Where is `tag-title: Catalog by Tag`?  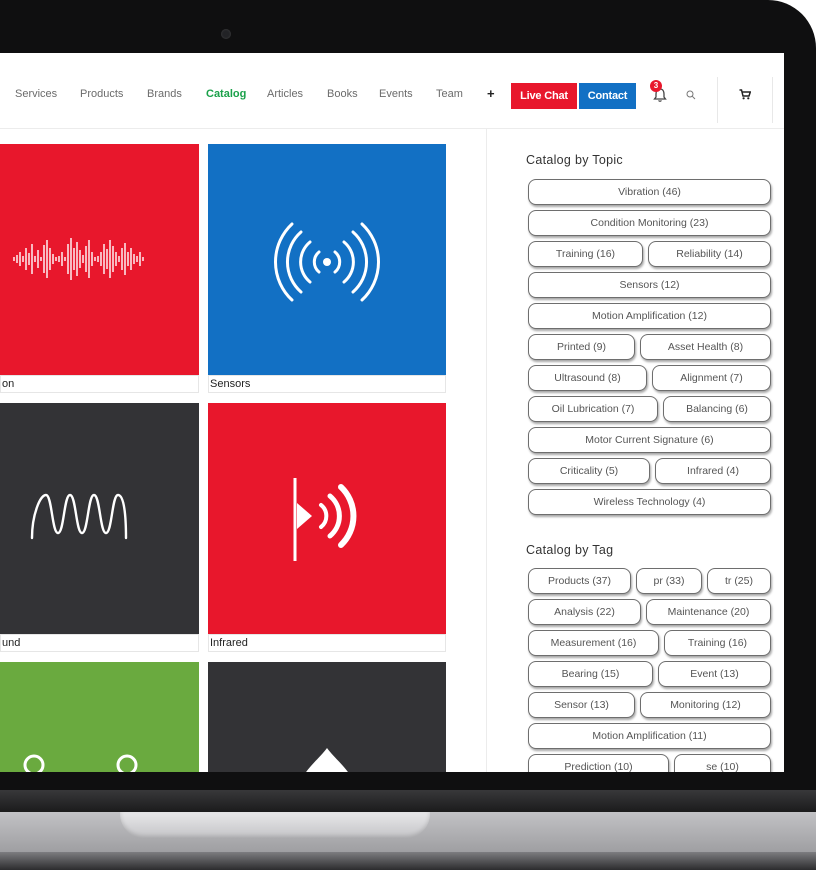
tag-title: Catalog by Tag is located at coordinates (570, 550).